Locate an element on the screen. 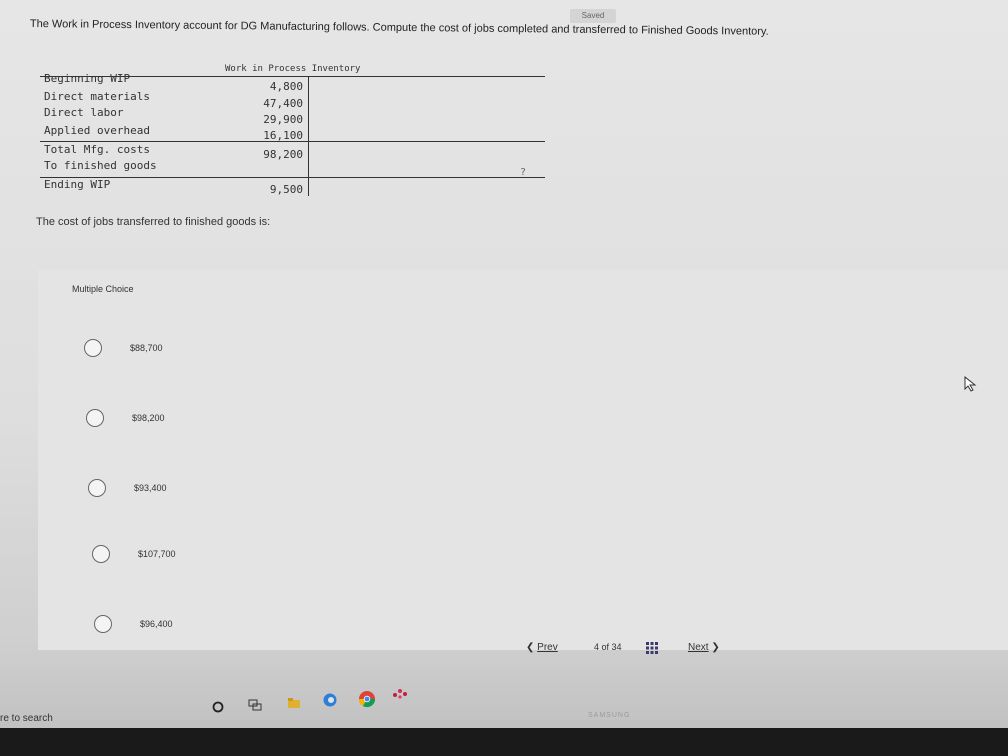 Image resolution: width=1008 pixels, height=756 pixels. ledger-divider is located at coordinates (308, 136).